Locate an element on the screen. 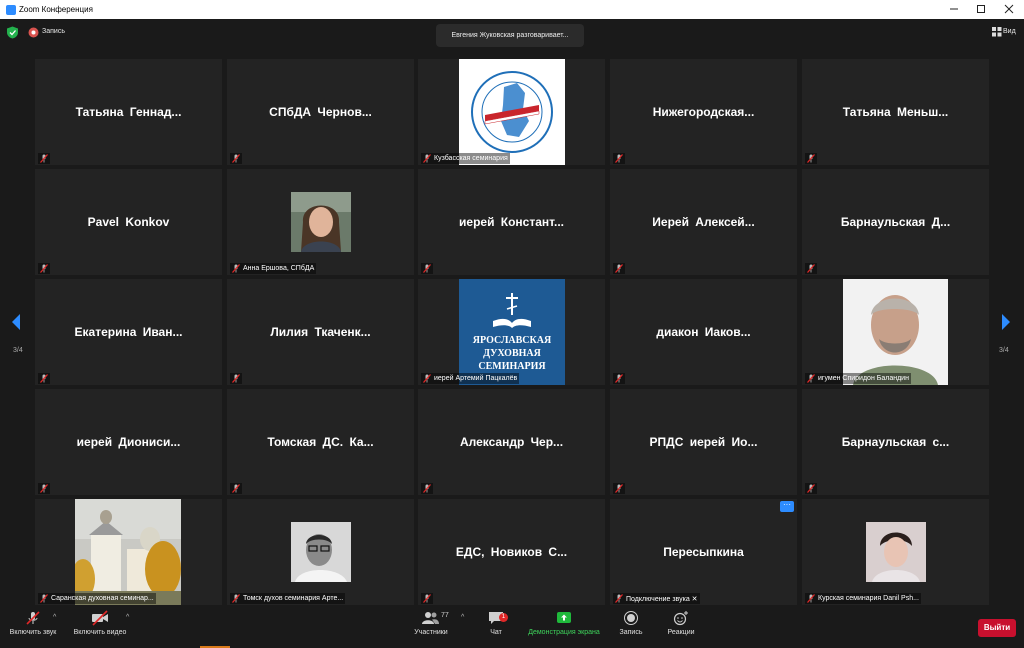 This screenshot has width=1024, height=648. woman-photo is located at coordinates (321, 222).